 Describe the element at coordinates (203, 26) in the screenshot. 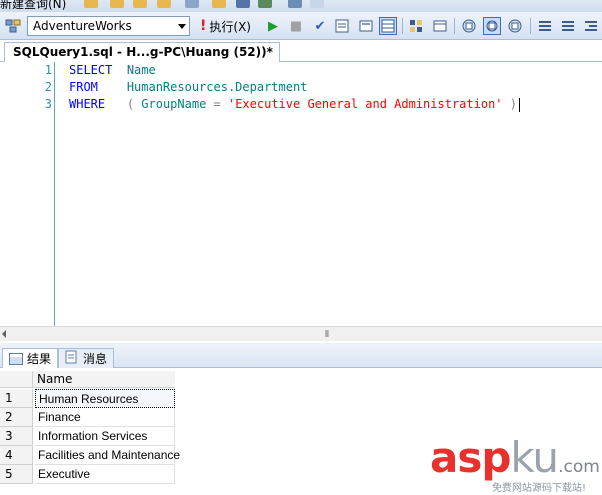

I see `exclamation-icon: !` at that location.